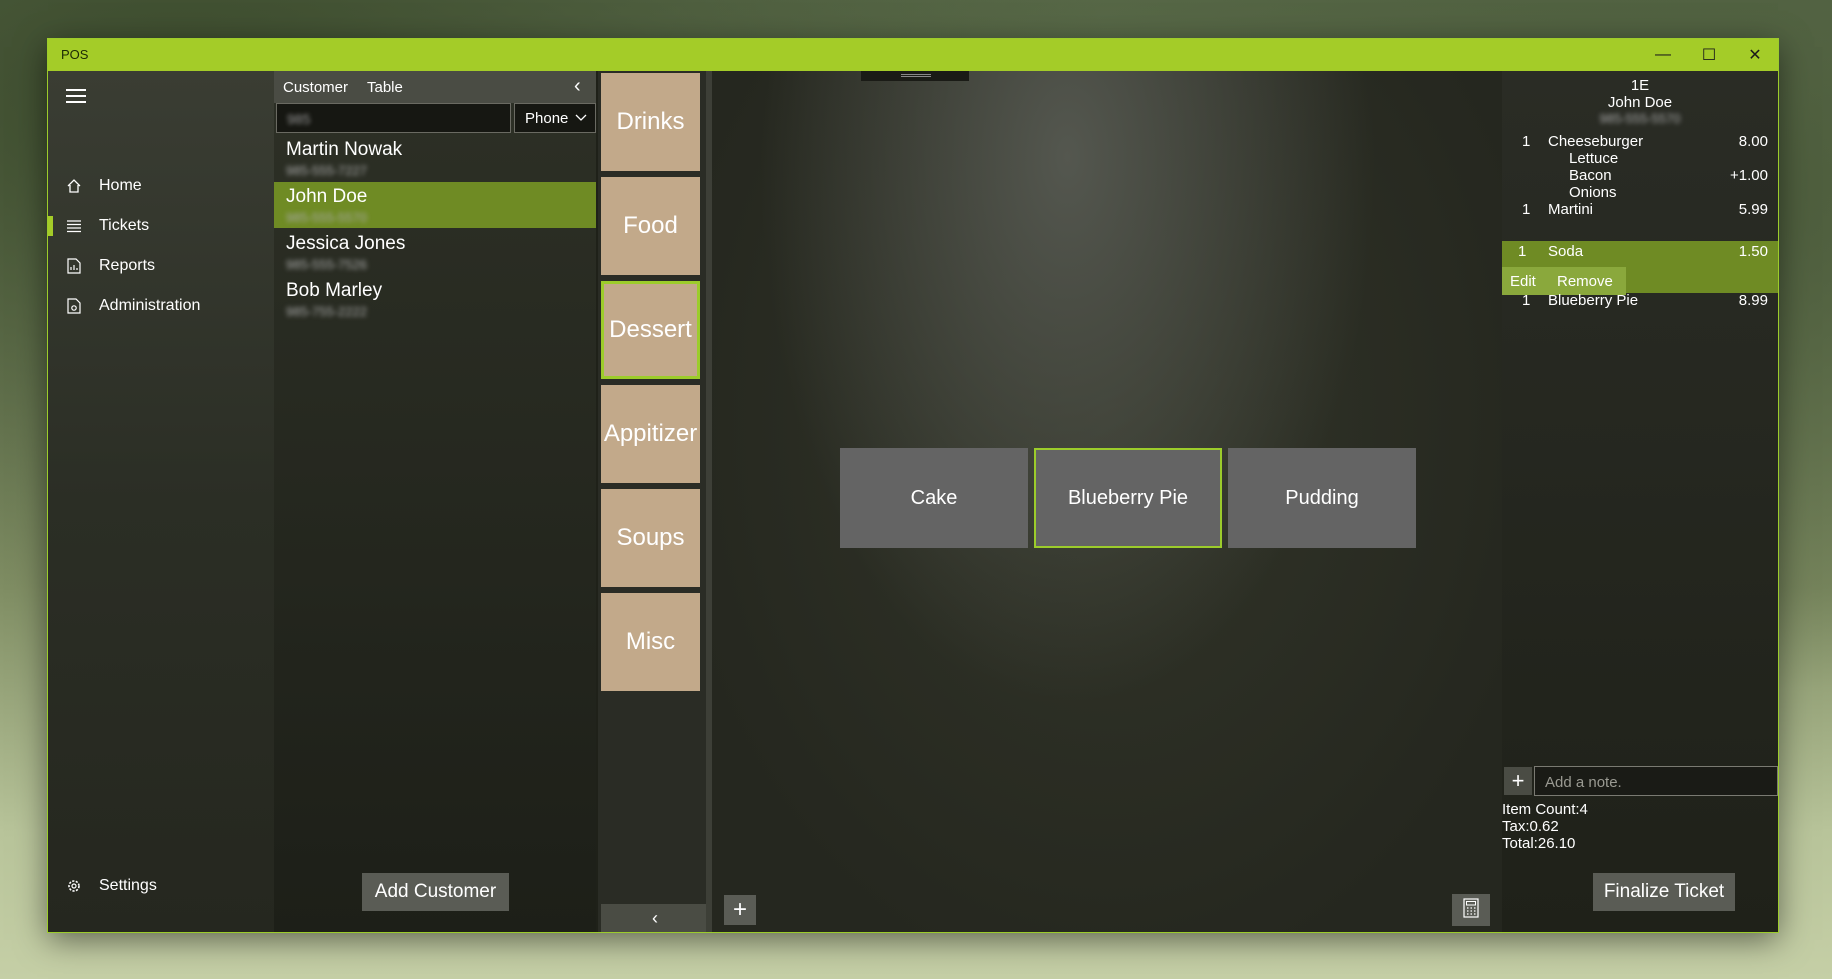  Describe the element at coordinates (76, 98) in the screenshot. I see `hamburger-menu-icon` at that location.